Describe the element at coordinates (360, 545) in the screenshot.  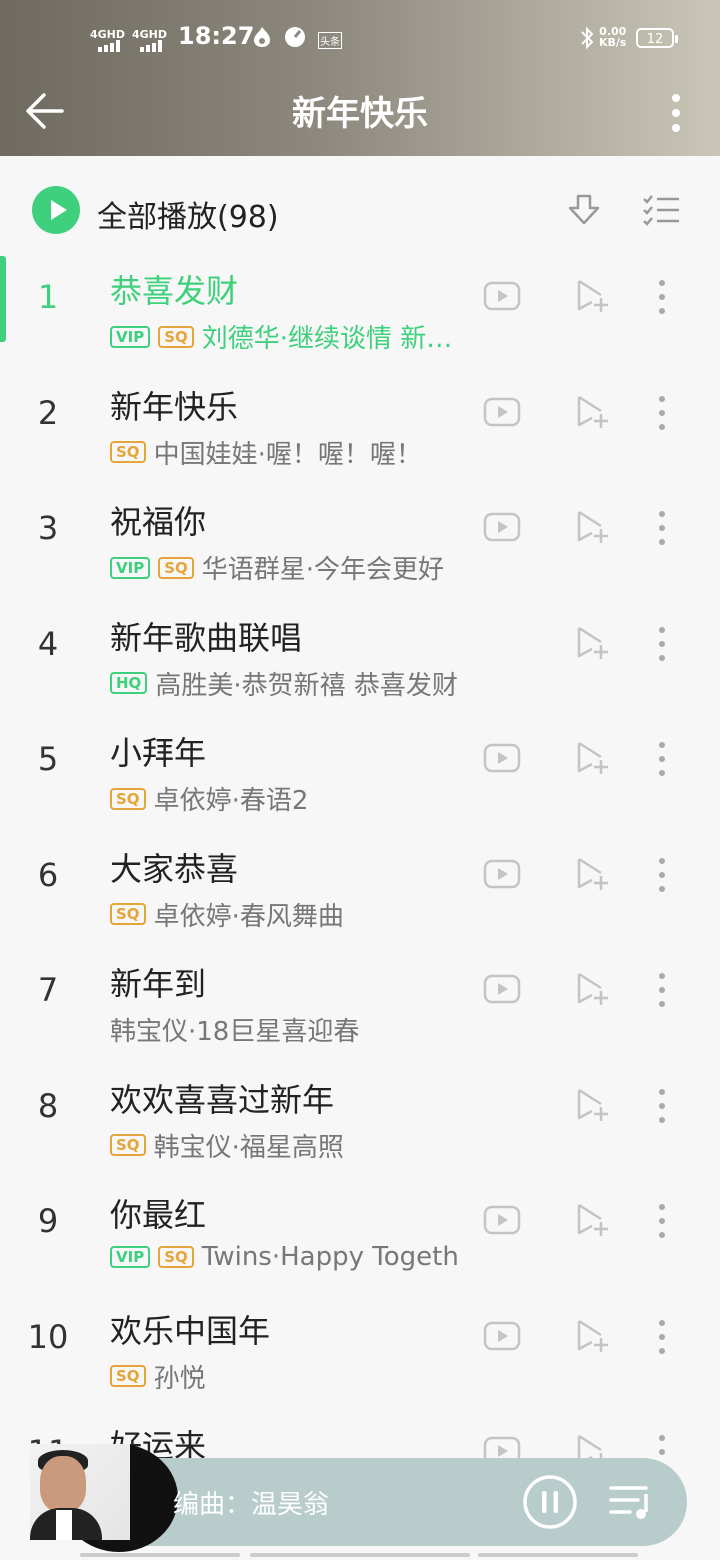
I see `song-row: 3 祝福你 VIP SQ 华语群星·今年会更好` at that location.